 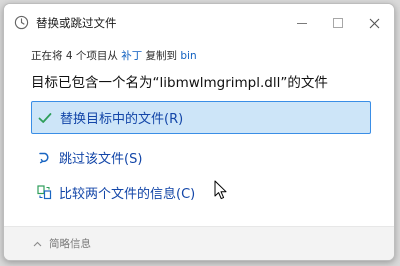 I want to click on minimize-icon, so click(x=302, y=23).